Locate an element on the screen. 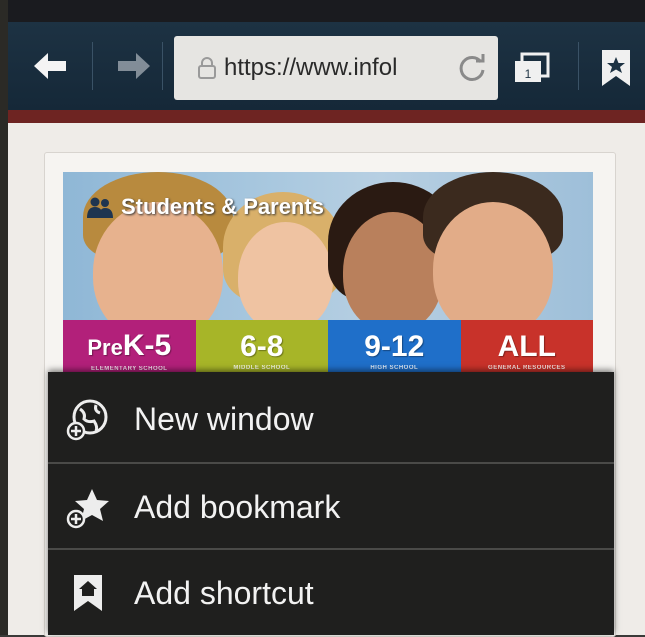  grade-sublabel: HIGH SCHOOL is located at coordinates (394, 368).